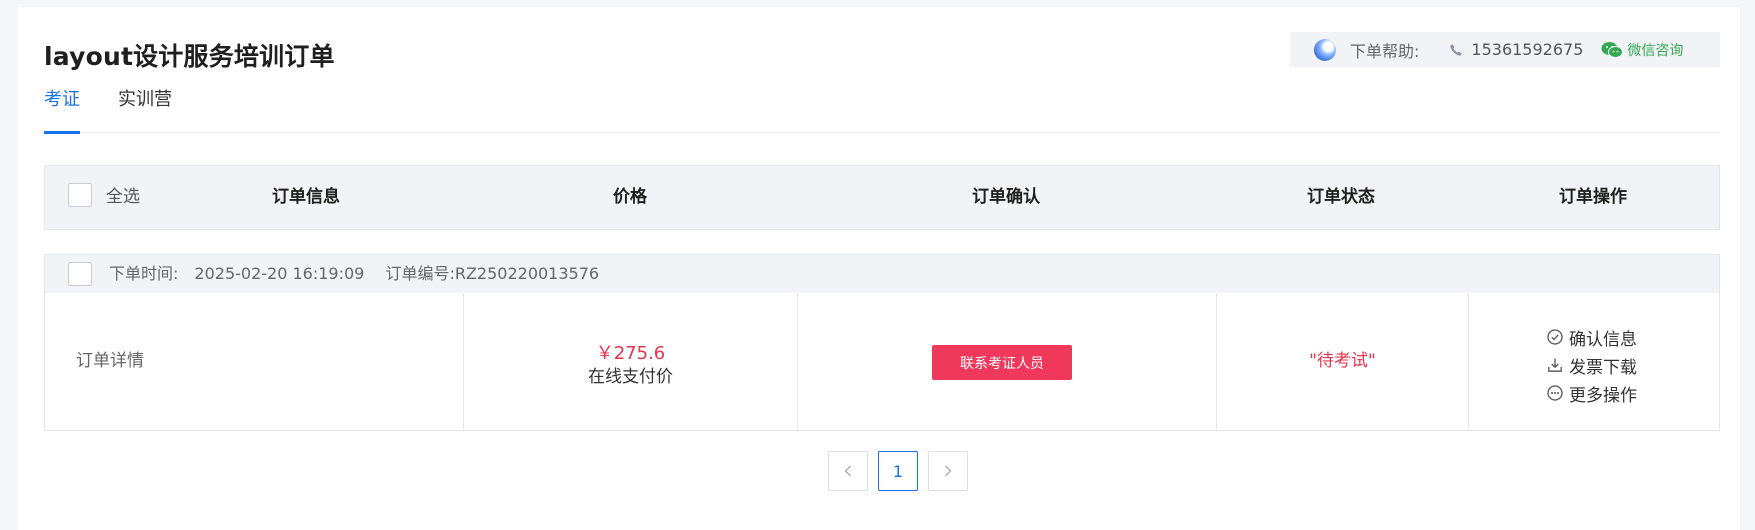 Image resolution: width=1755 pixels, height=530 pixels. Describe the element at coordinates (144, 273) in the screenshot. I see `order-time-label: 下单时间:` at that location.